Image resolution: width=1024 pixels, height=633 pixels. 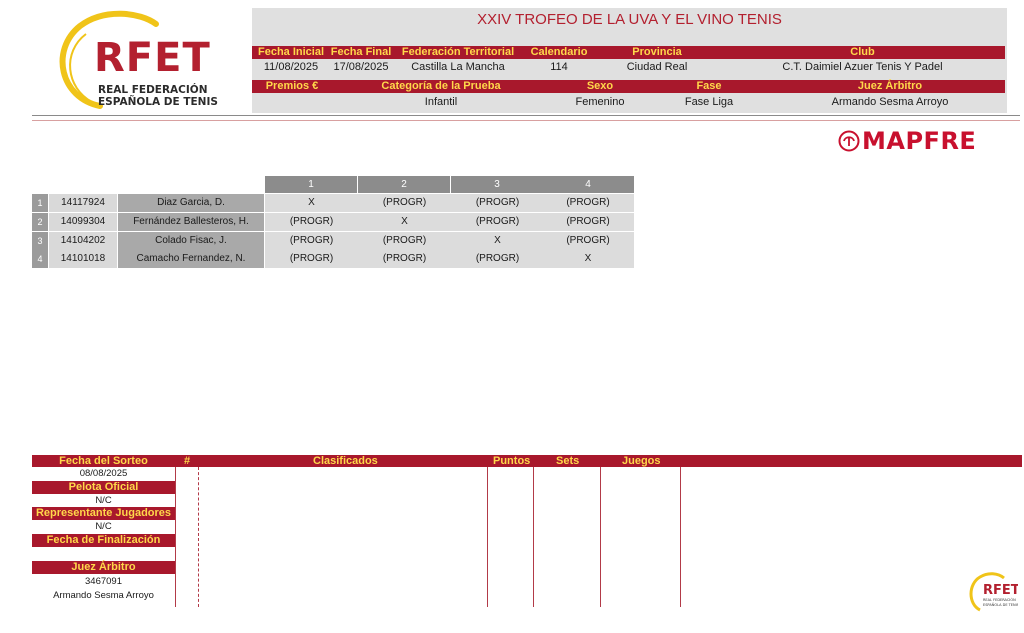 I want to click on row-number: 4, so click(x=40, y=259).